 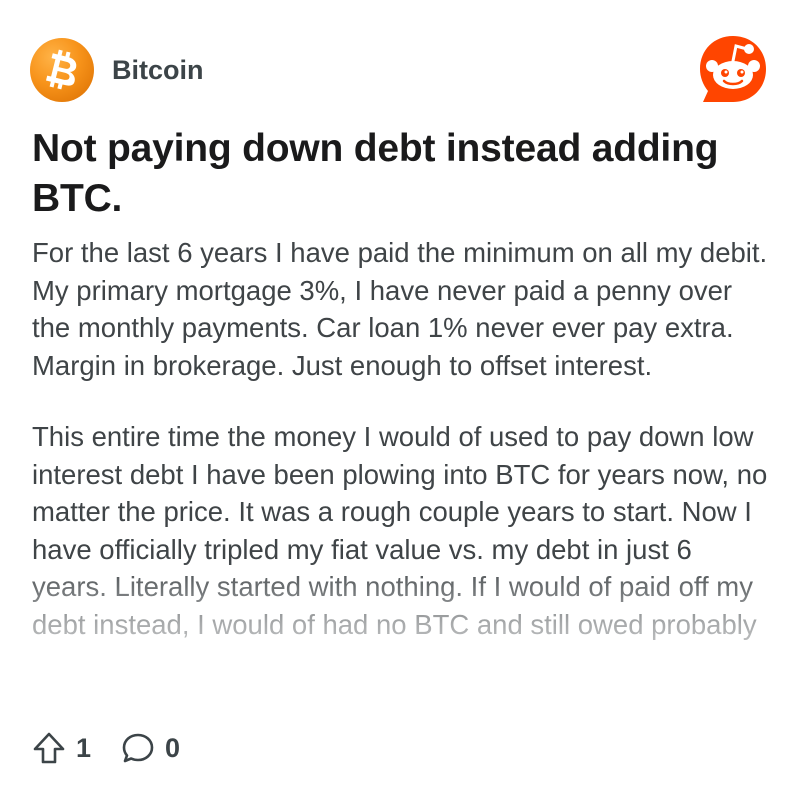 What do you see at coordinates (84, 747) in the screenshot?
I see `upvote-count: 1` at bounding box center [84, 747].